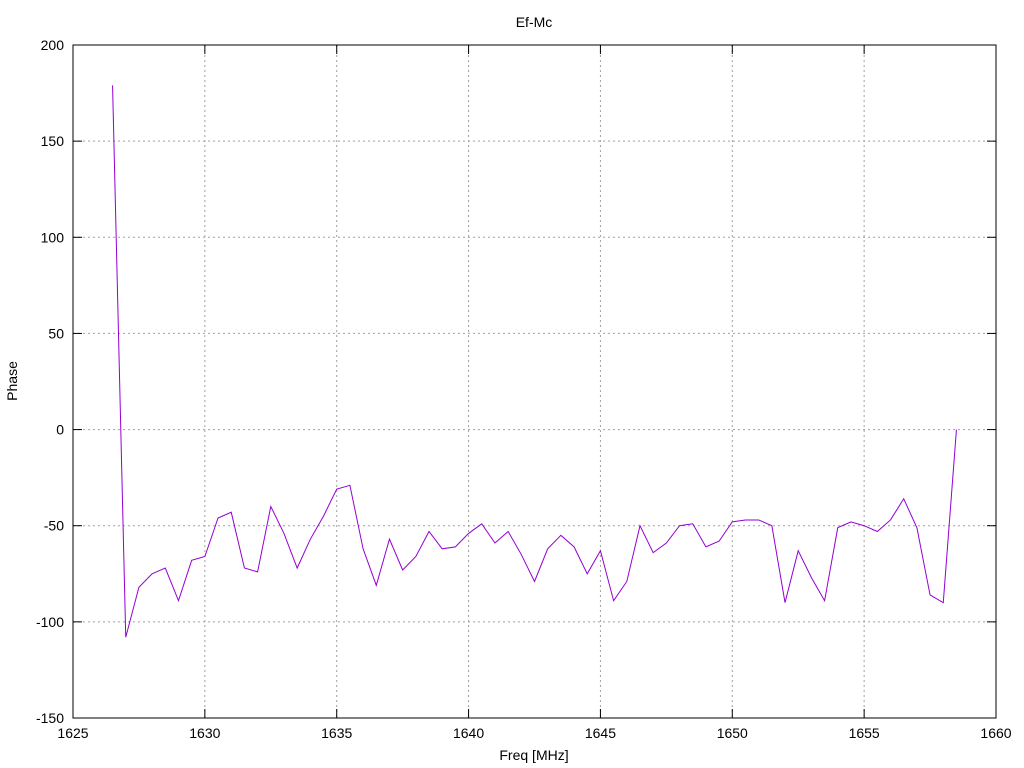 This screenshot has width=1024, height=768. Describe the element at coordinates (732, 733) in the screenshot. I see `x-tick-label: 1650` at that location.